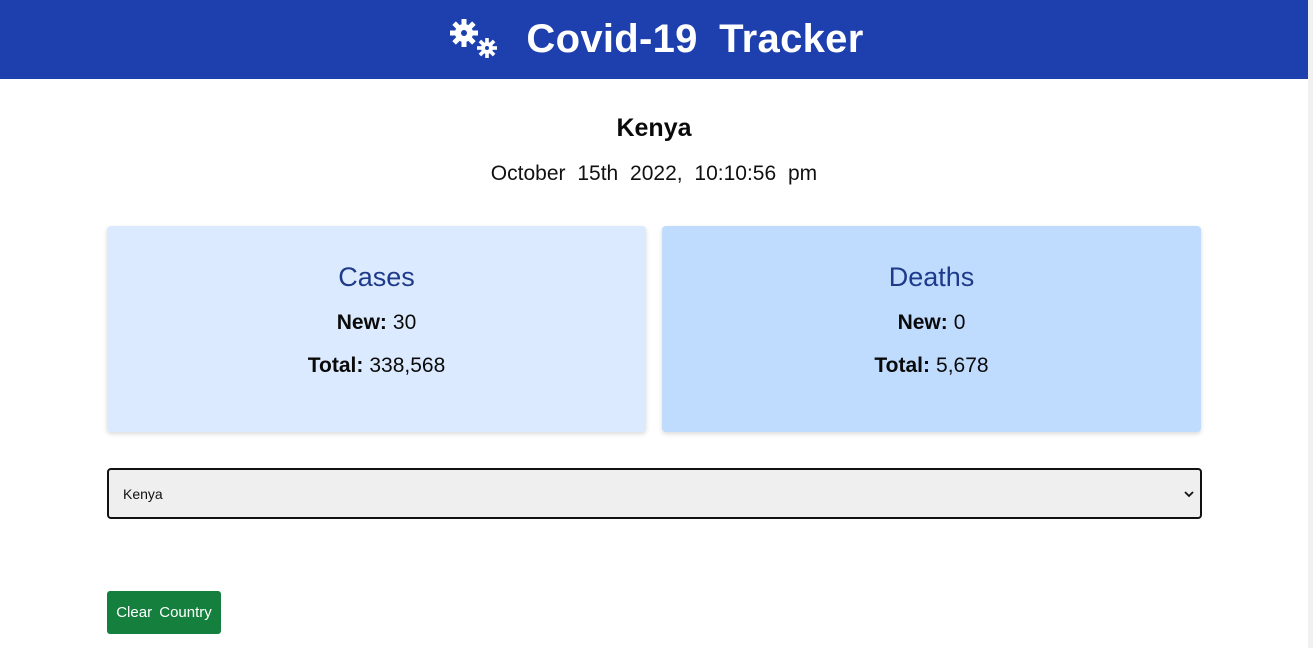  What do you see at coordinates (922, 322) in the screenshot?
I see `deaths-new-label: New:` at bounding box center [922, 322].